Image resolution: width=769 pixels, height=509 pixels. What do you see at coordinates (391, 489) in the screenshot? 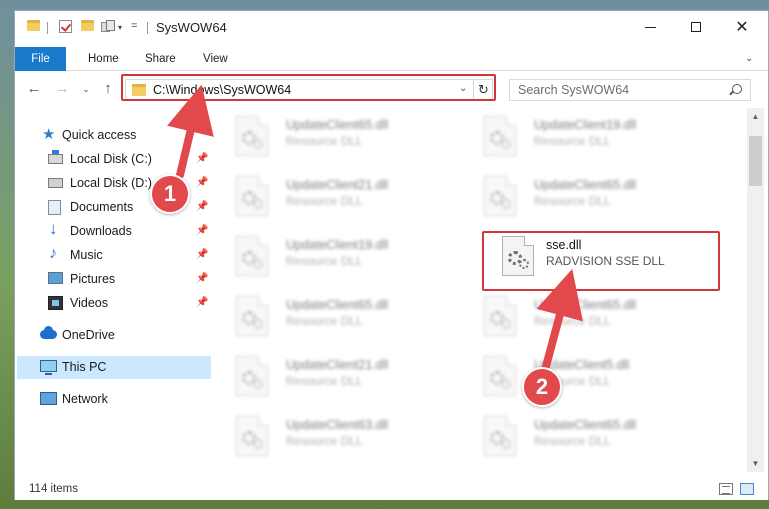
I see `status-bar: 114 items` at bounding box center [391, 489].